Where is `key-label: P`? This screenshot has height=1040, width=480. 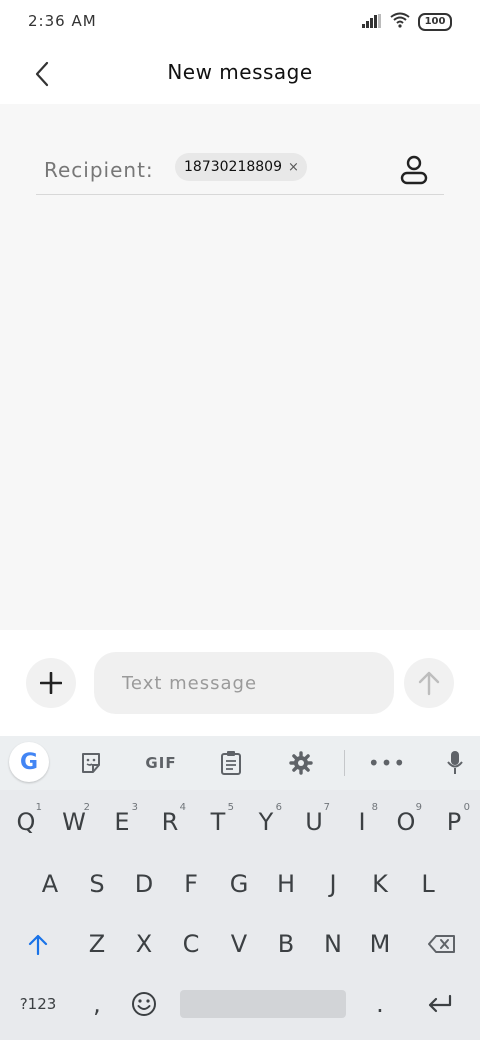
key-label: P is located at coordinates (454, 822).